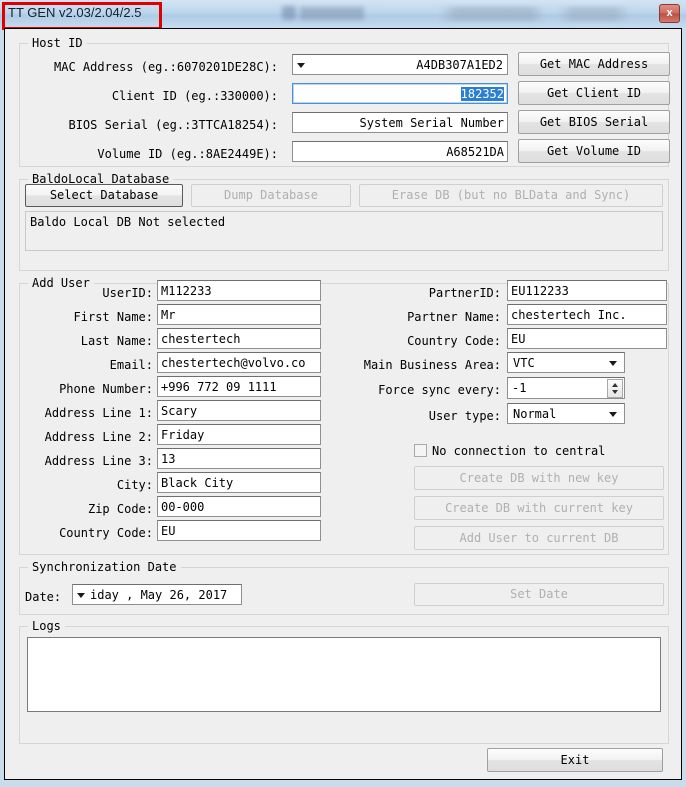 Image resolution: width=686 pixels, height=787 pixels. What do you see at coordinates (113, 317) in the screenshot?
I see `first-name-label: First Name:` at bounding box center [113, 317].